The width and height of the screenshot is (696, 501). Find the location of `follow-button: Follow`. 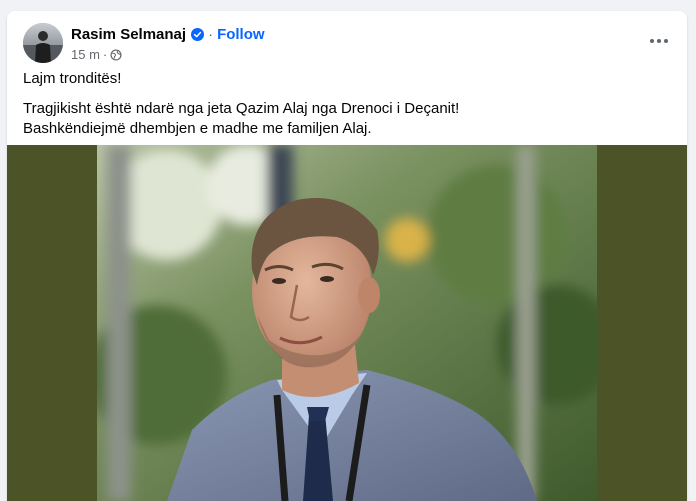

follow-button: Follow is located at coordinates (241, 34).